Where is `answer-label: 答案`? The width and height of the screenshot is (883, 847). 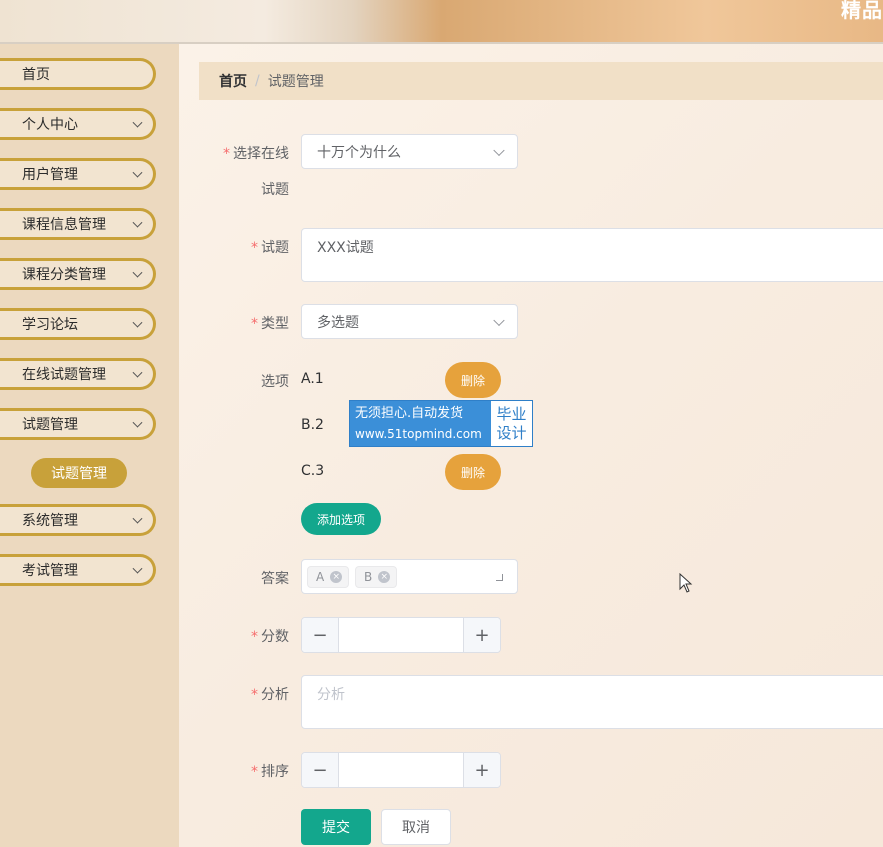
answer-label: 答案 is located at coordinates (275, 579).